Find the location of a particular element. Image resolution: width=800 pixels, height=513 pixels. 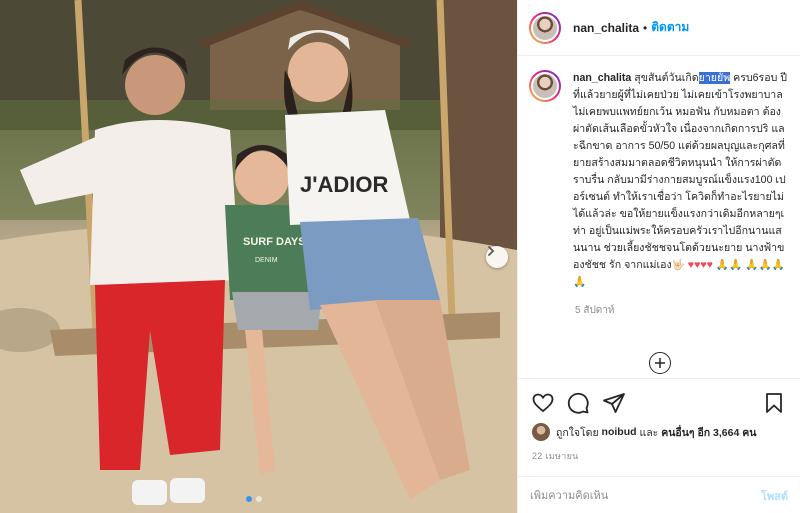

share-button is located at coordinates (614, 403).